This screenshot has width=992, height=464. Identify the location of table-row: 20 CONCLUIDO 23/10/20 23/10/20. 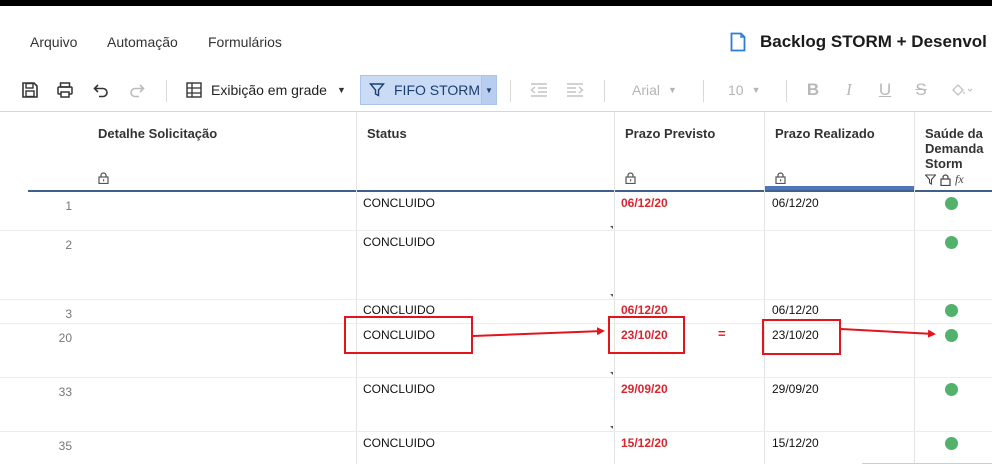
(496, 351).